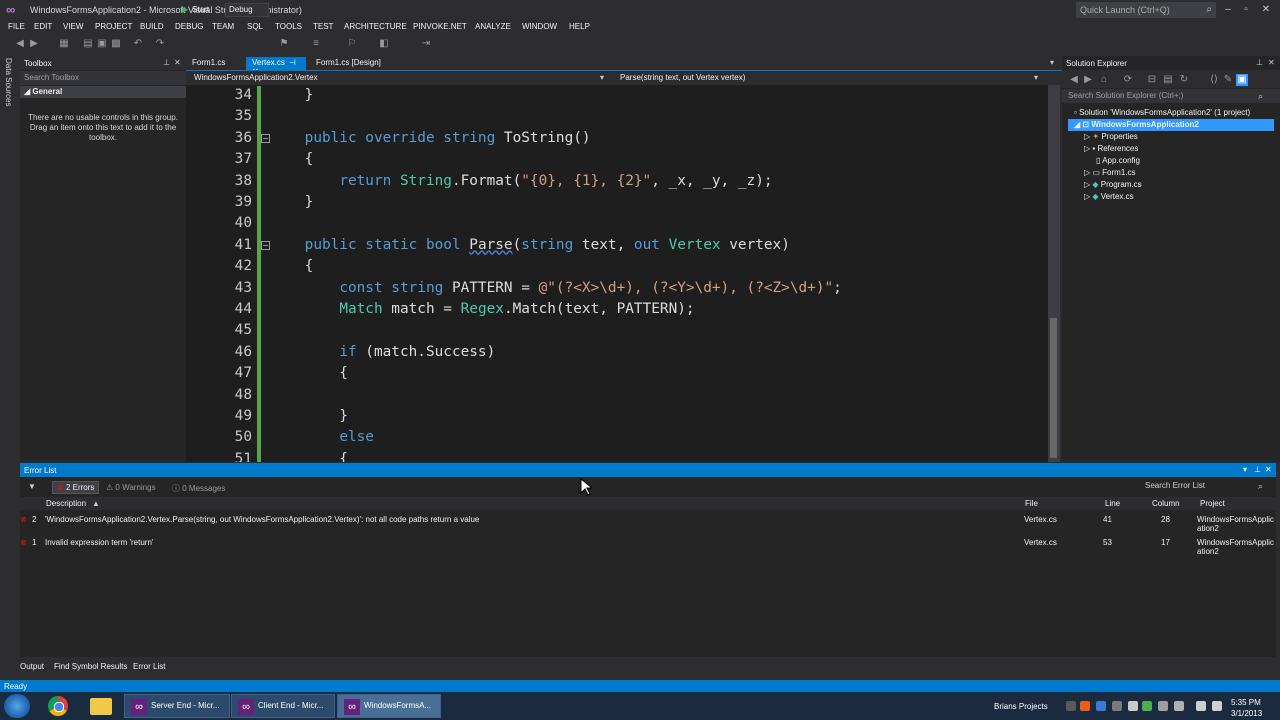 The height and width of the screenshot is (720, 1280). I want to click on bookmark-icon: ⚐, so click(352, 44).